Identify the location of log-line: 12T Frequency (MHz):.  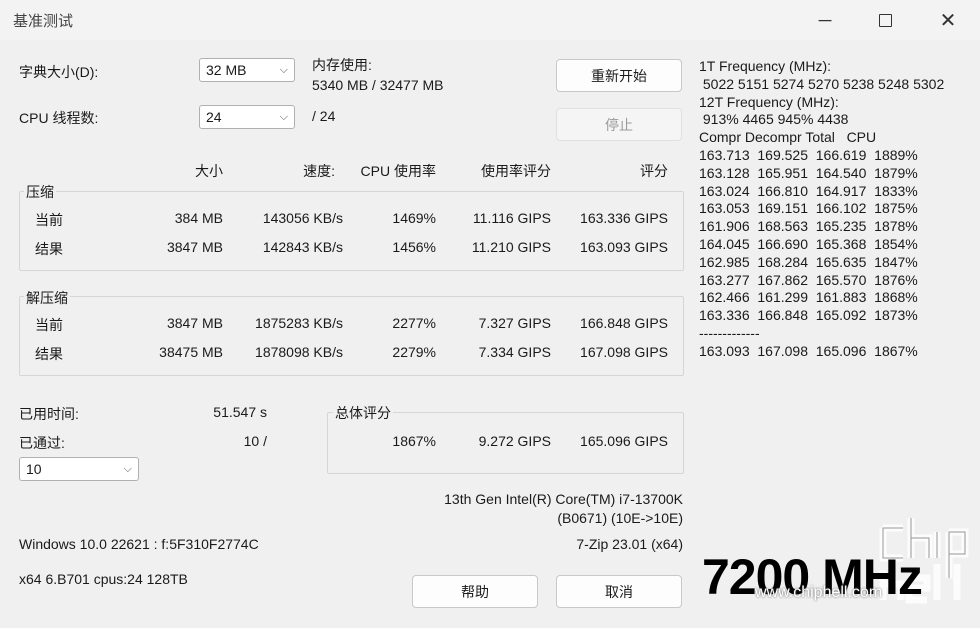
(769, 101).